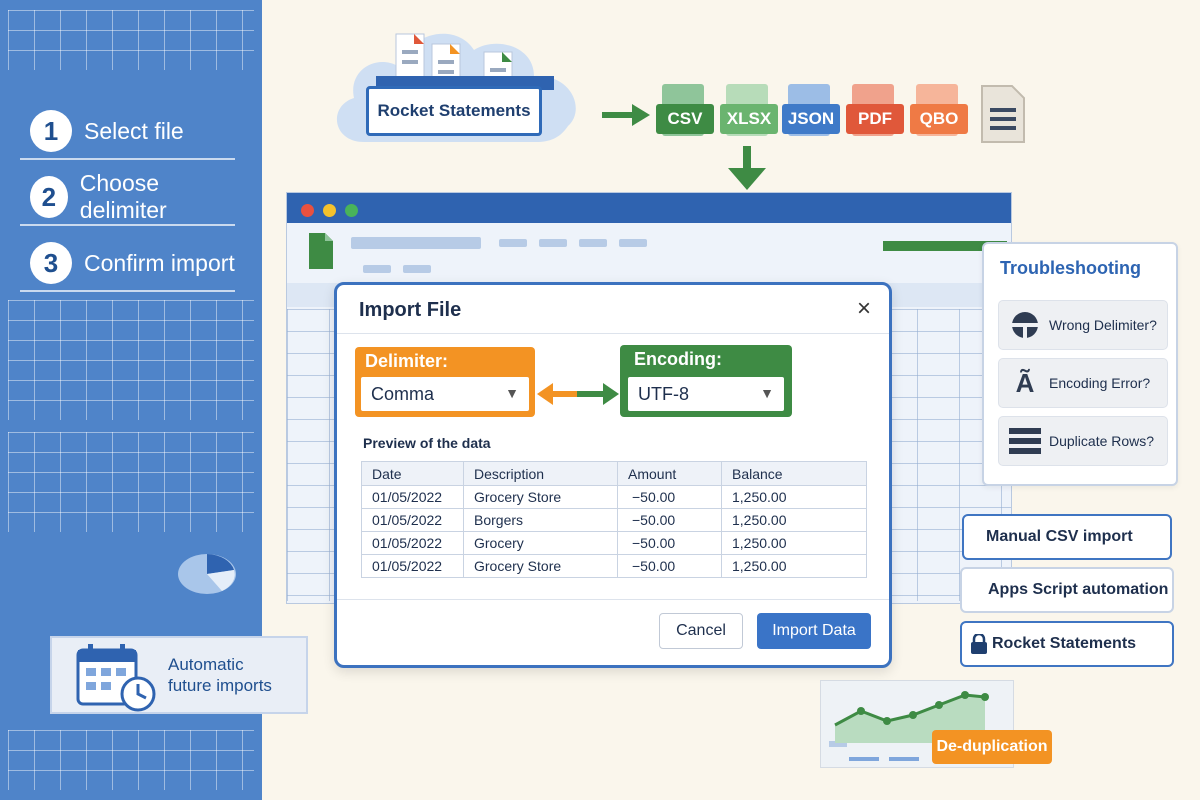 The image size is (1200, 800). I want to click on deduplication-badge: De-duplication, so click(992, 747).